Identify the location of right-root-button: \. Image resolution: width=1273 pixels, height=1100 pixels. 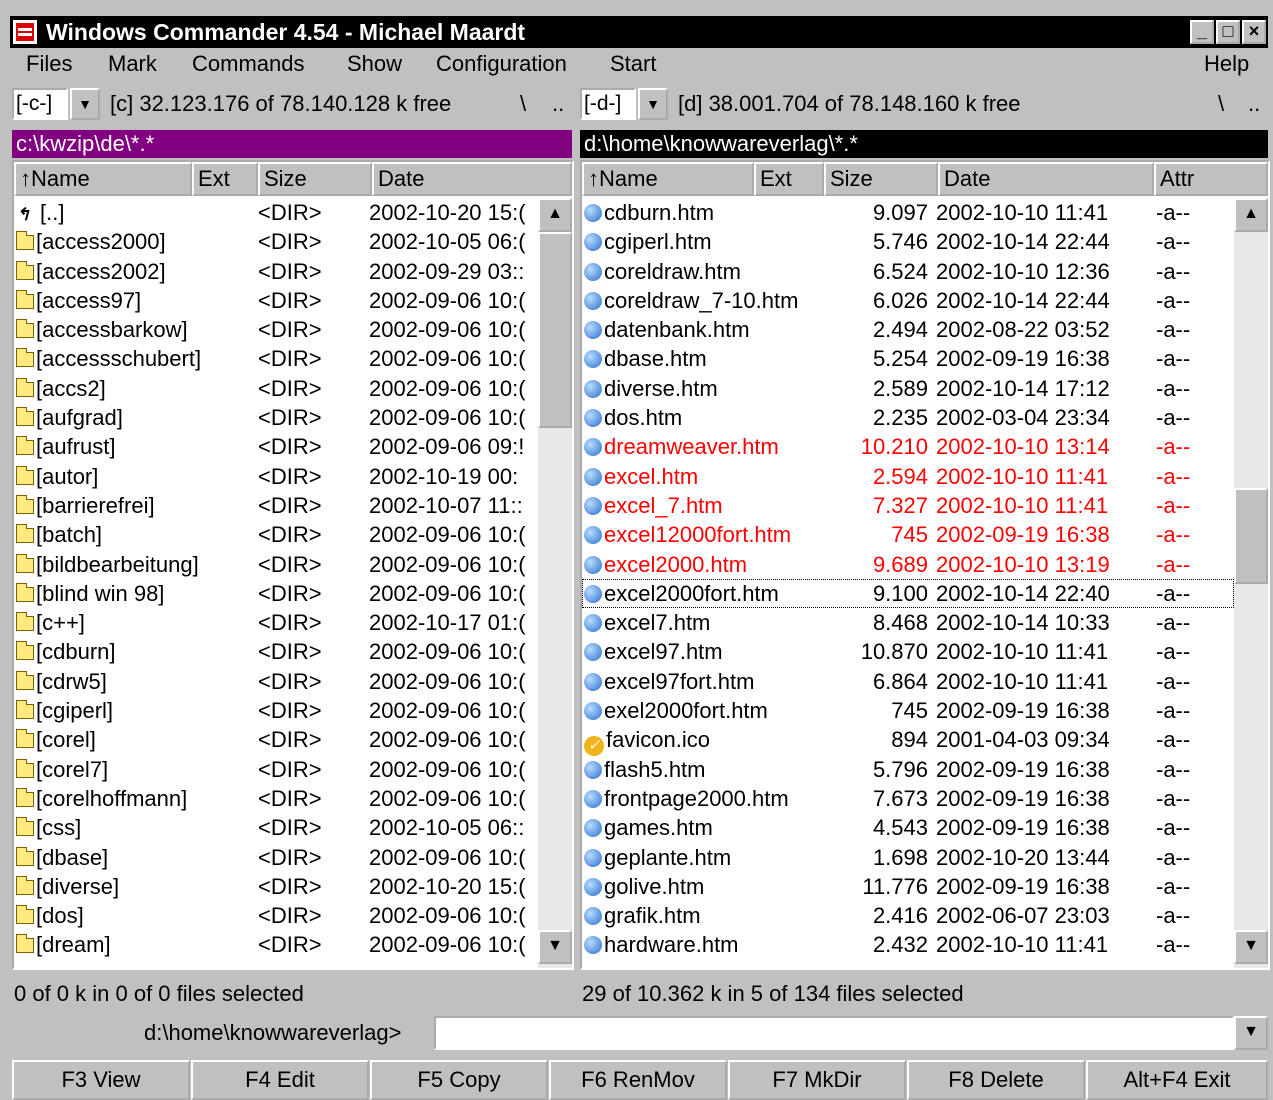
(1221, 104).